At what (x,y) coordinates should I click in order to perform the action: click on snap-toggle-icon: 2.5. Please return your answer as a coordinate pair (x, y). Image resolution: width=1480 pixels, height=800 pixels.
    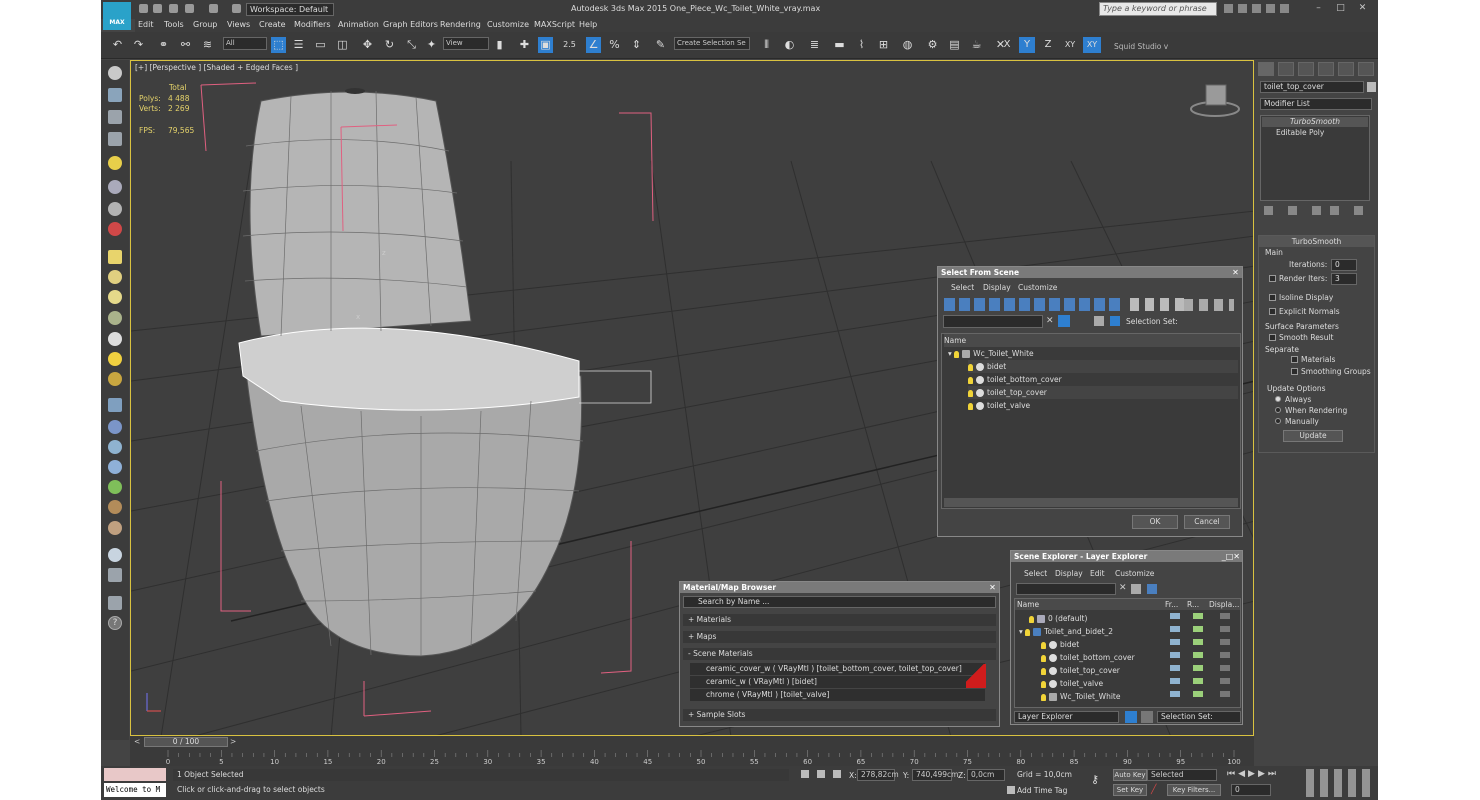
    Looking at the image, I should click on (569, 45).